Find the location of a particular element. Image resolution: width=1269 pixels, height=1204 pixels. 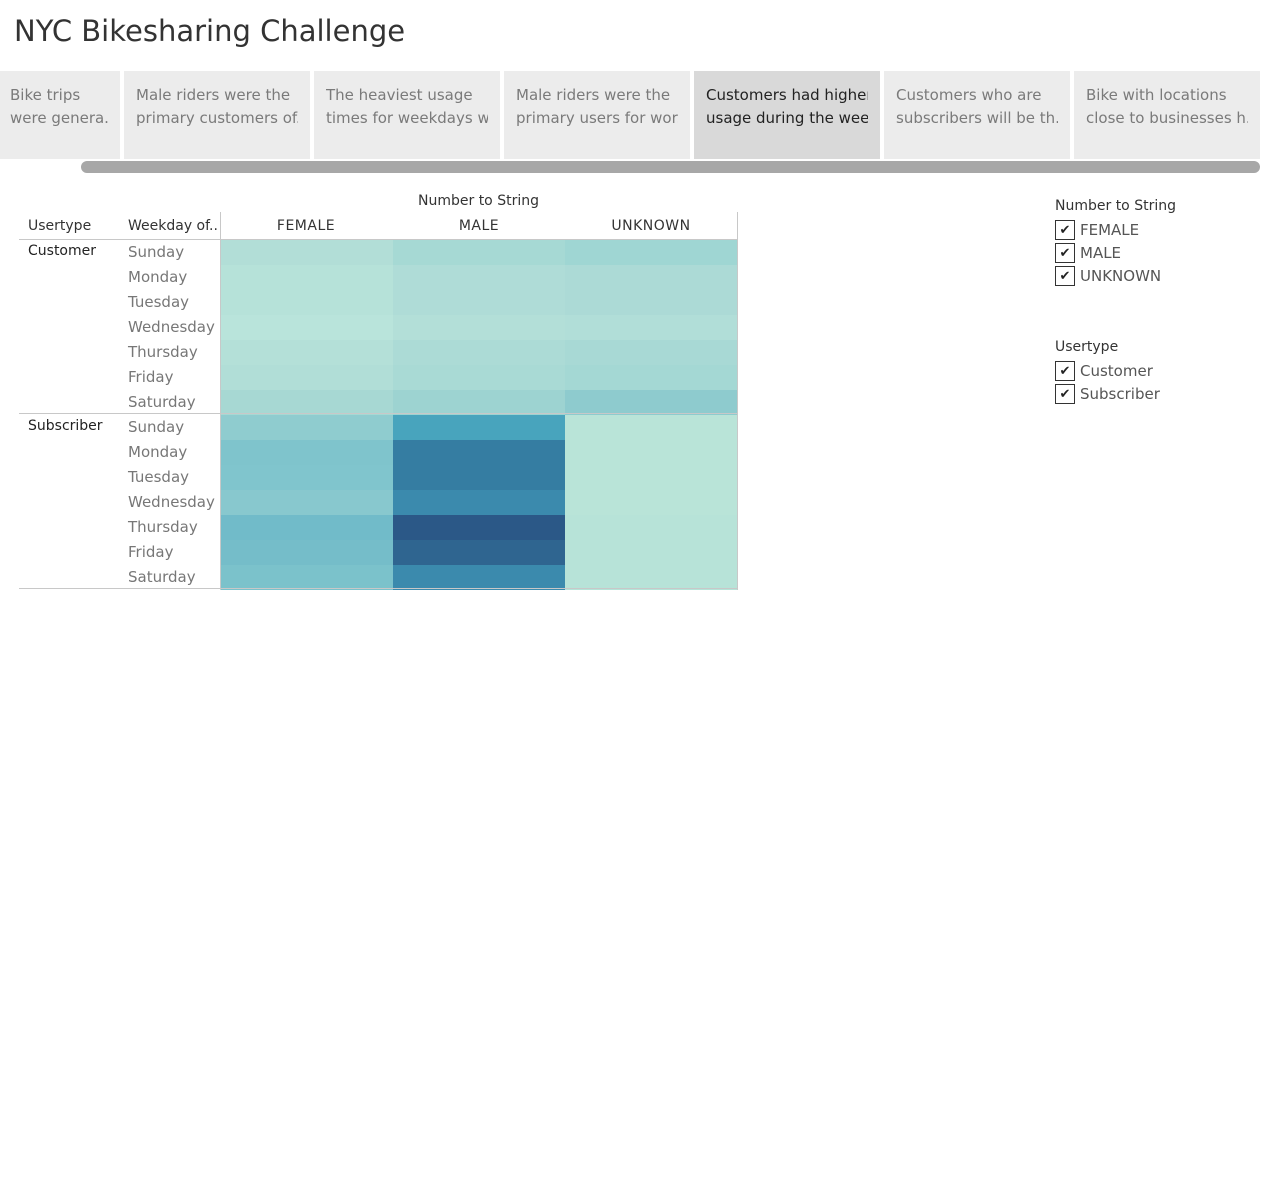

heatmap-cell-subscriber-sunday-unknown is located at coordinates (651, 427).